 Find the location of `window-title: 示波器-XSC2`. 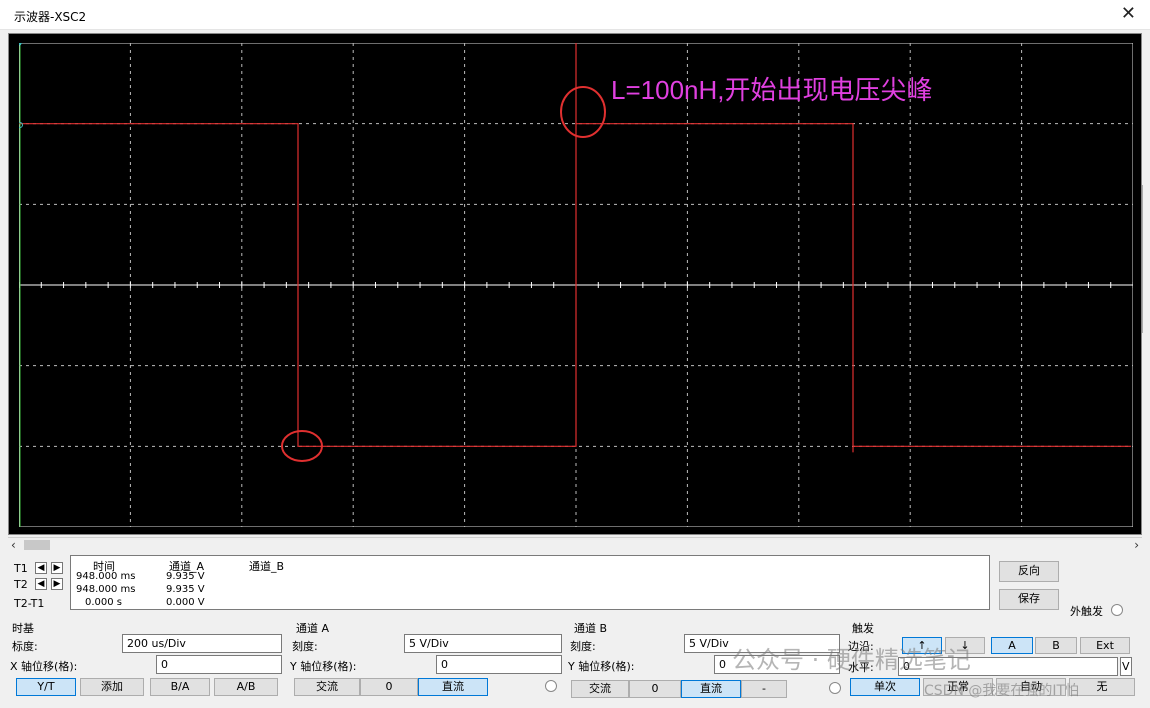

window-title: 示波器-XSC2 is located at coordinates (50, 17).